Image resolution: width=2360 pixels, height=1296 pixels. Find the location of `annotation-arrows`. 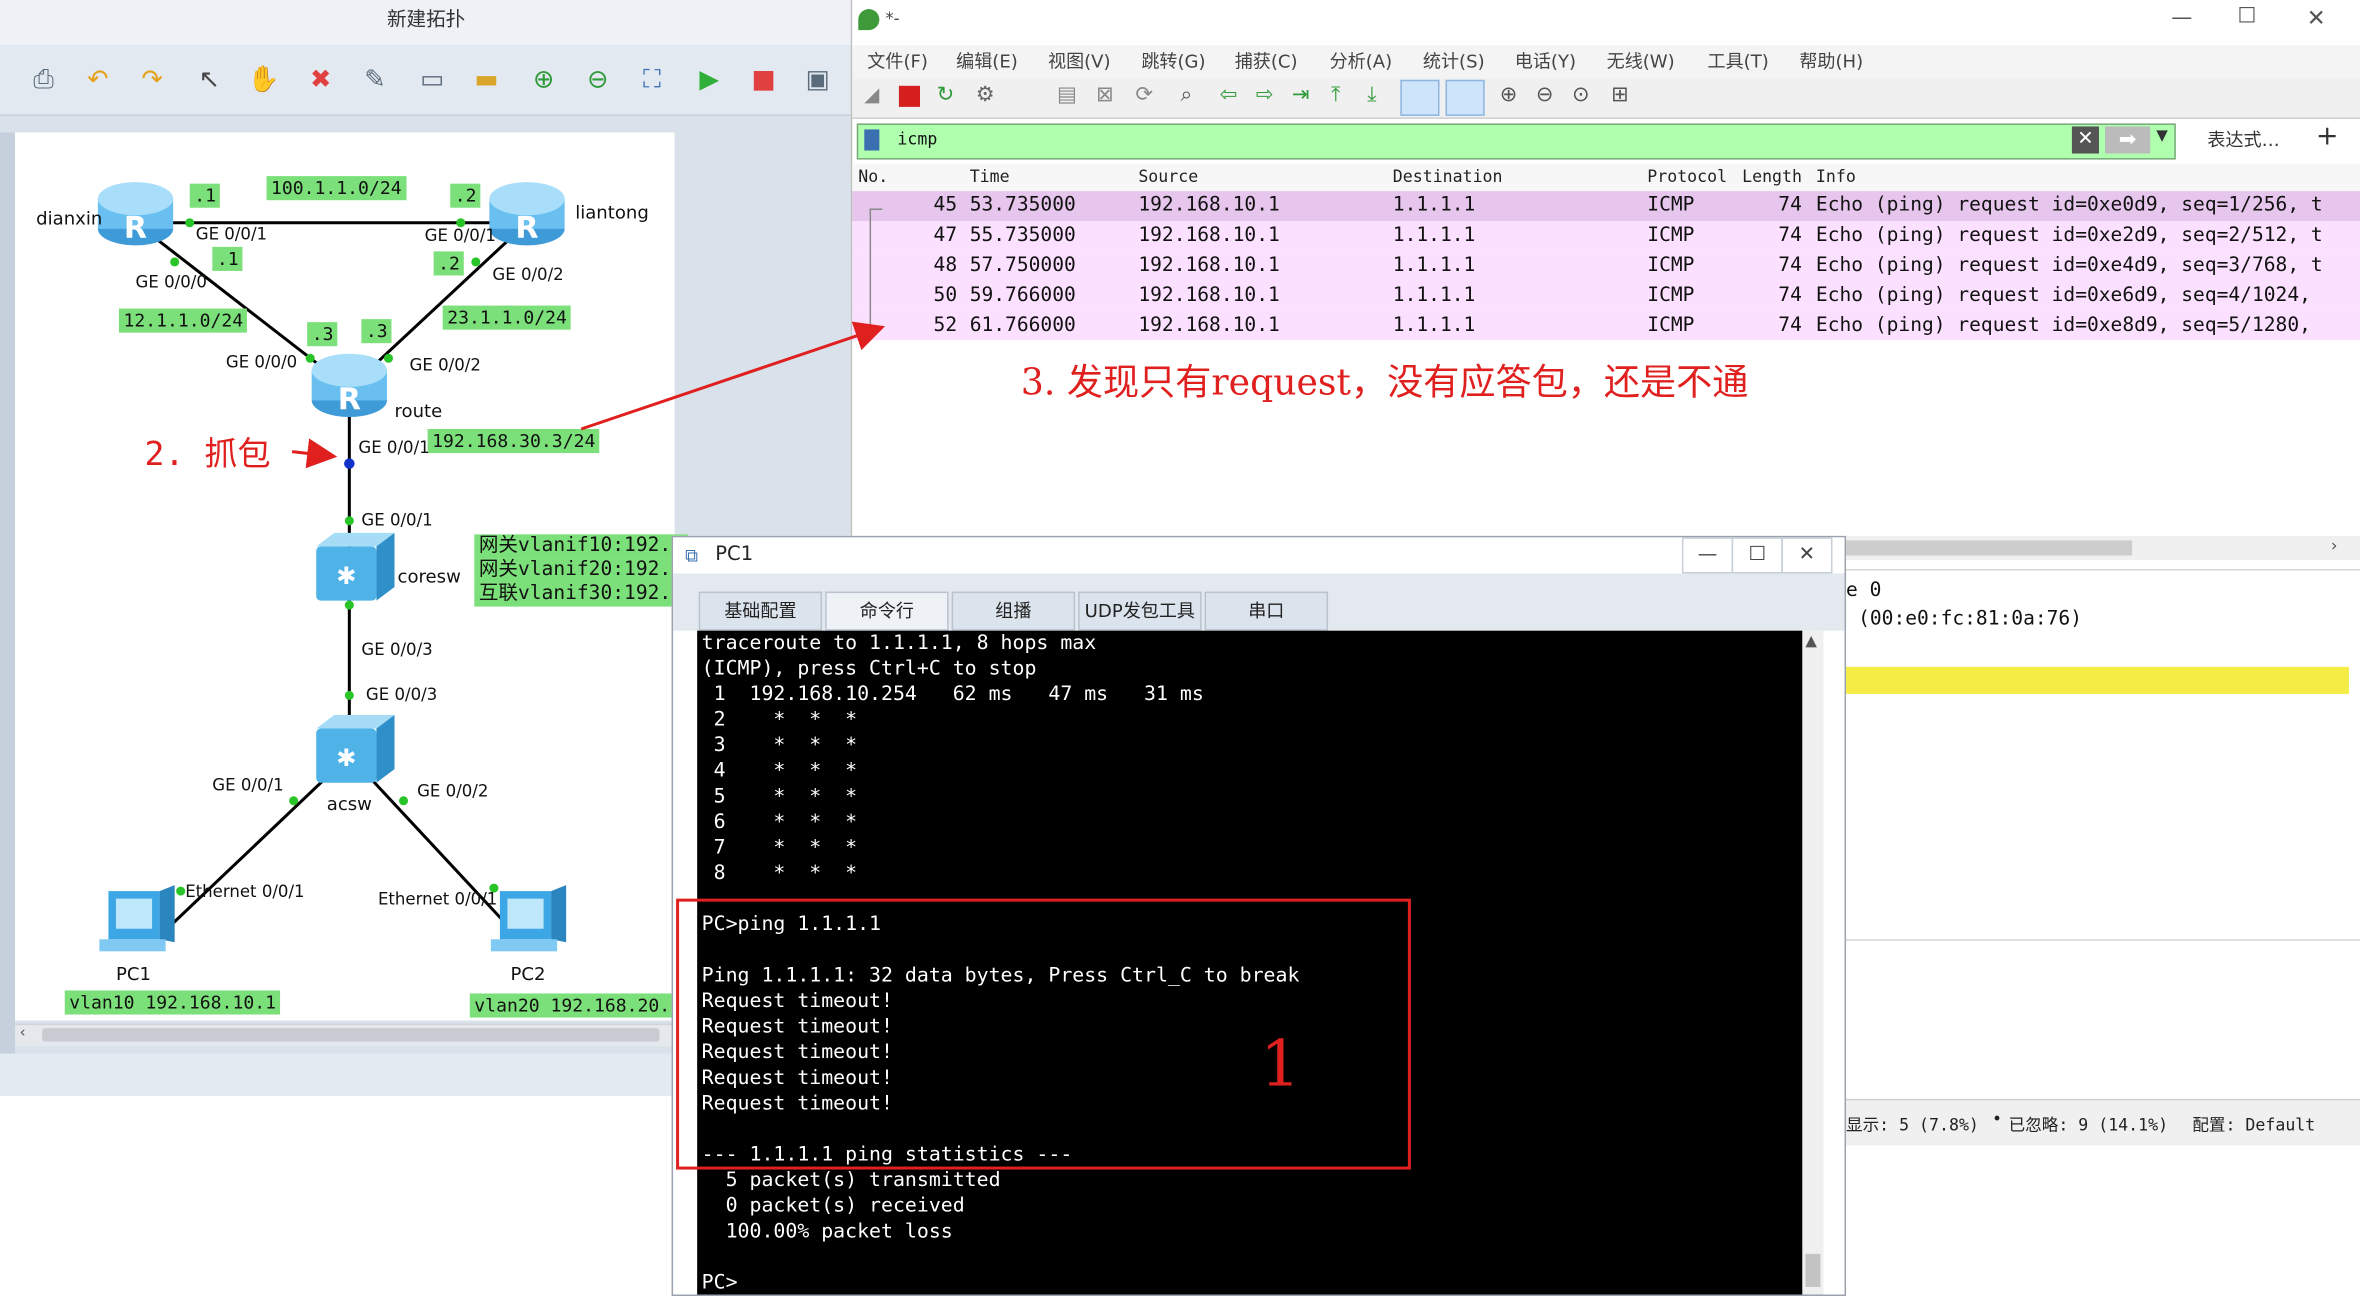

annotation-arrows is located at coordinates (588, 395).